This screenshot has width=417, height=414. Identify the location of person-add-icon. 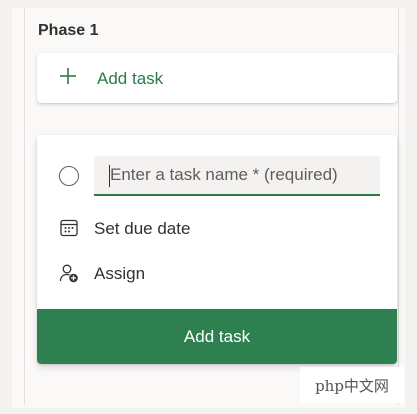
(69, 273).